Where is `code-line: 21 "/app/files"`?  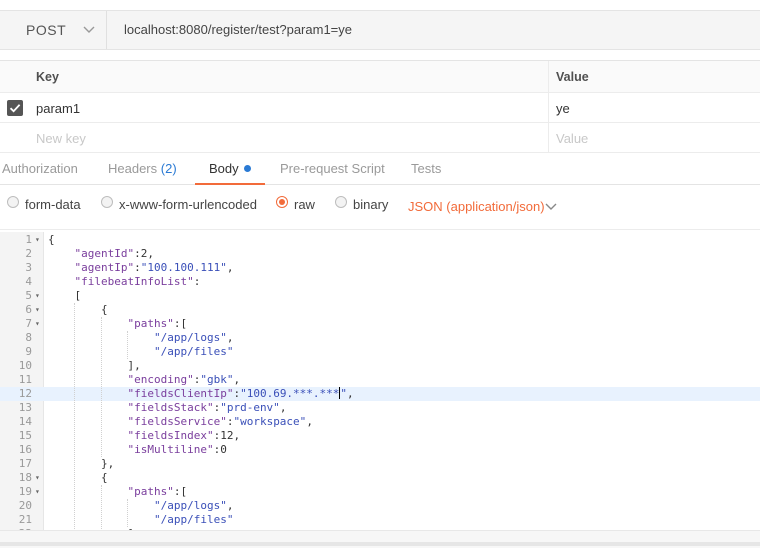 code-line: 21 "/app/files" is located at coordinates (380, 520).